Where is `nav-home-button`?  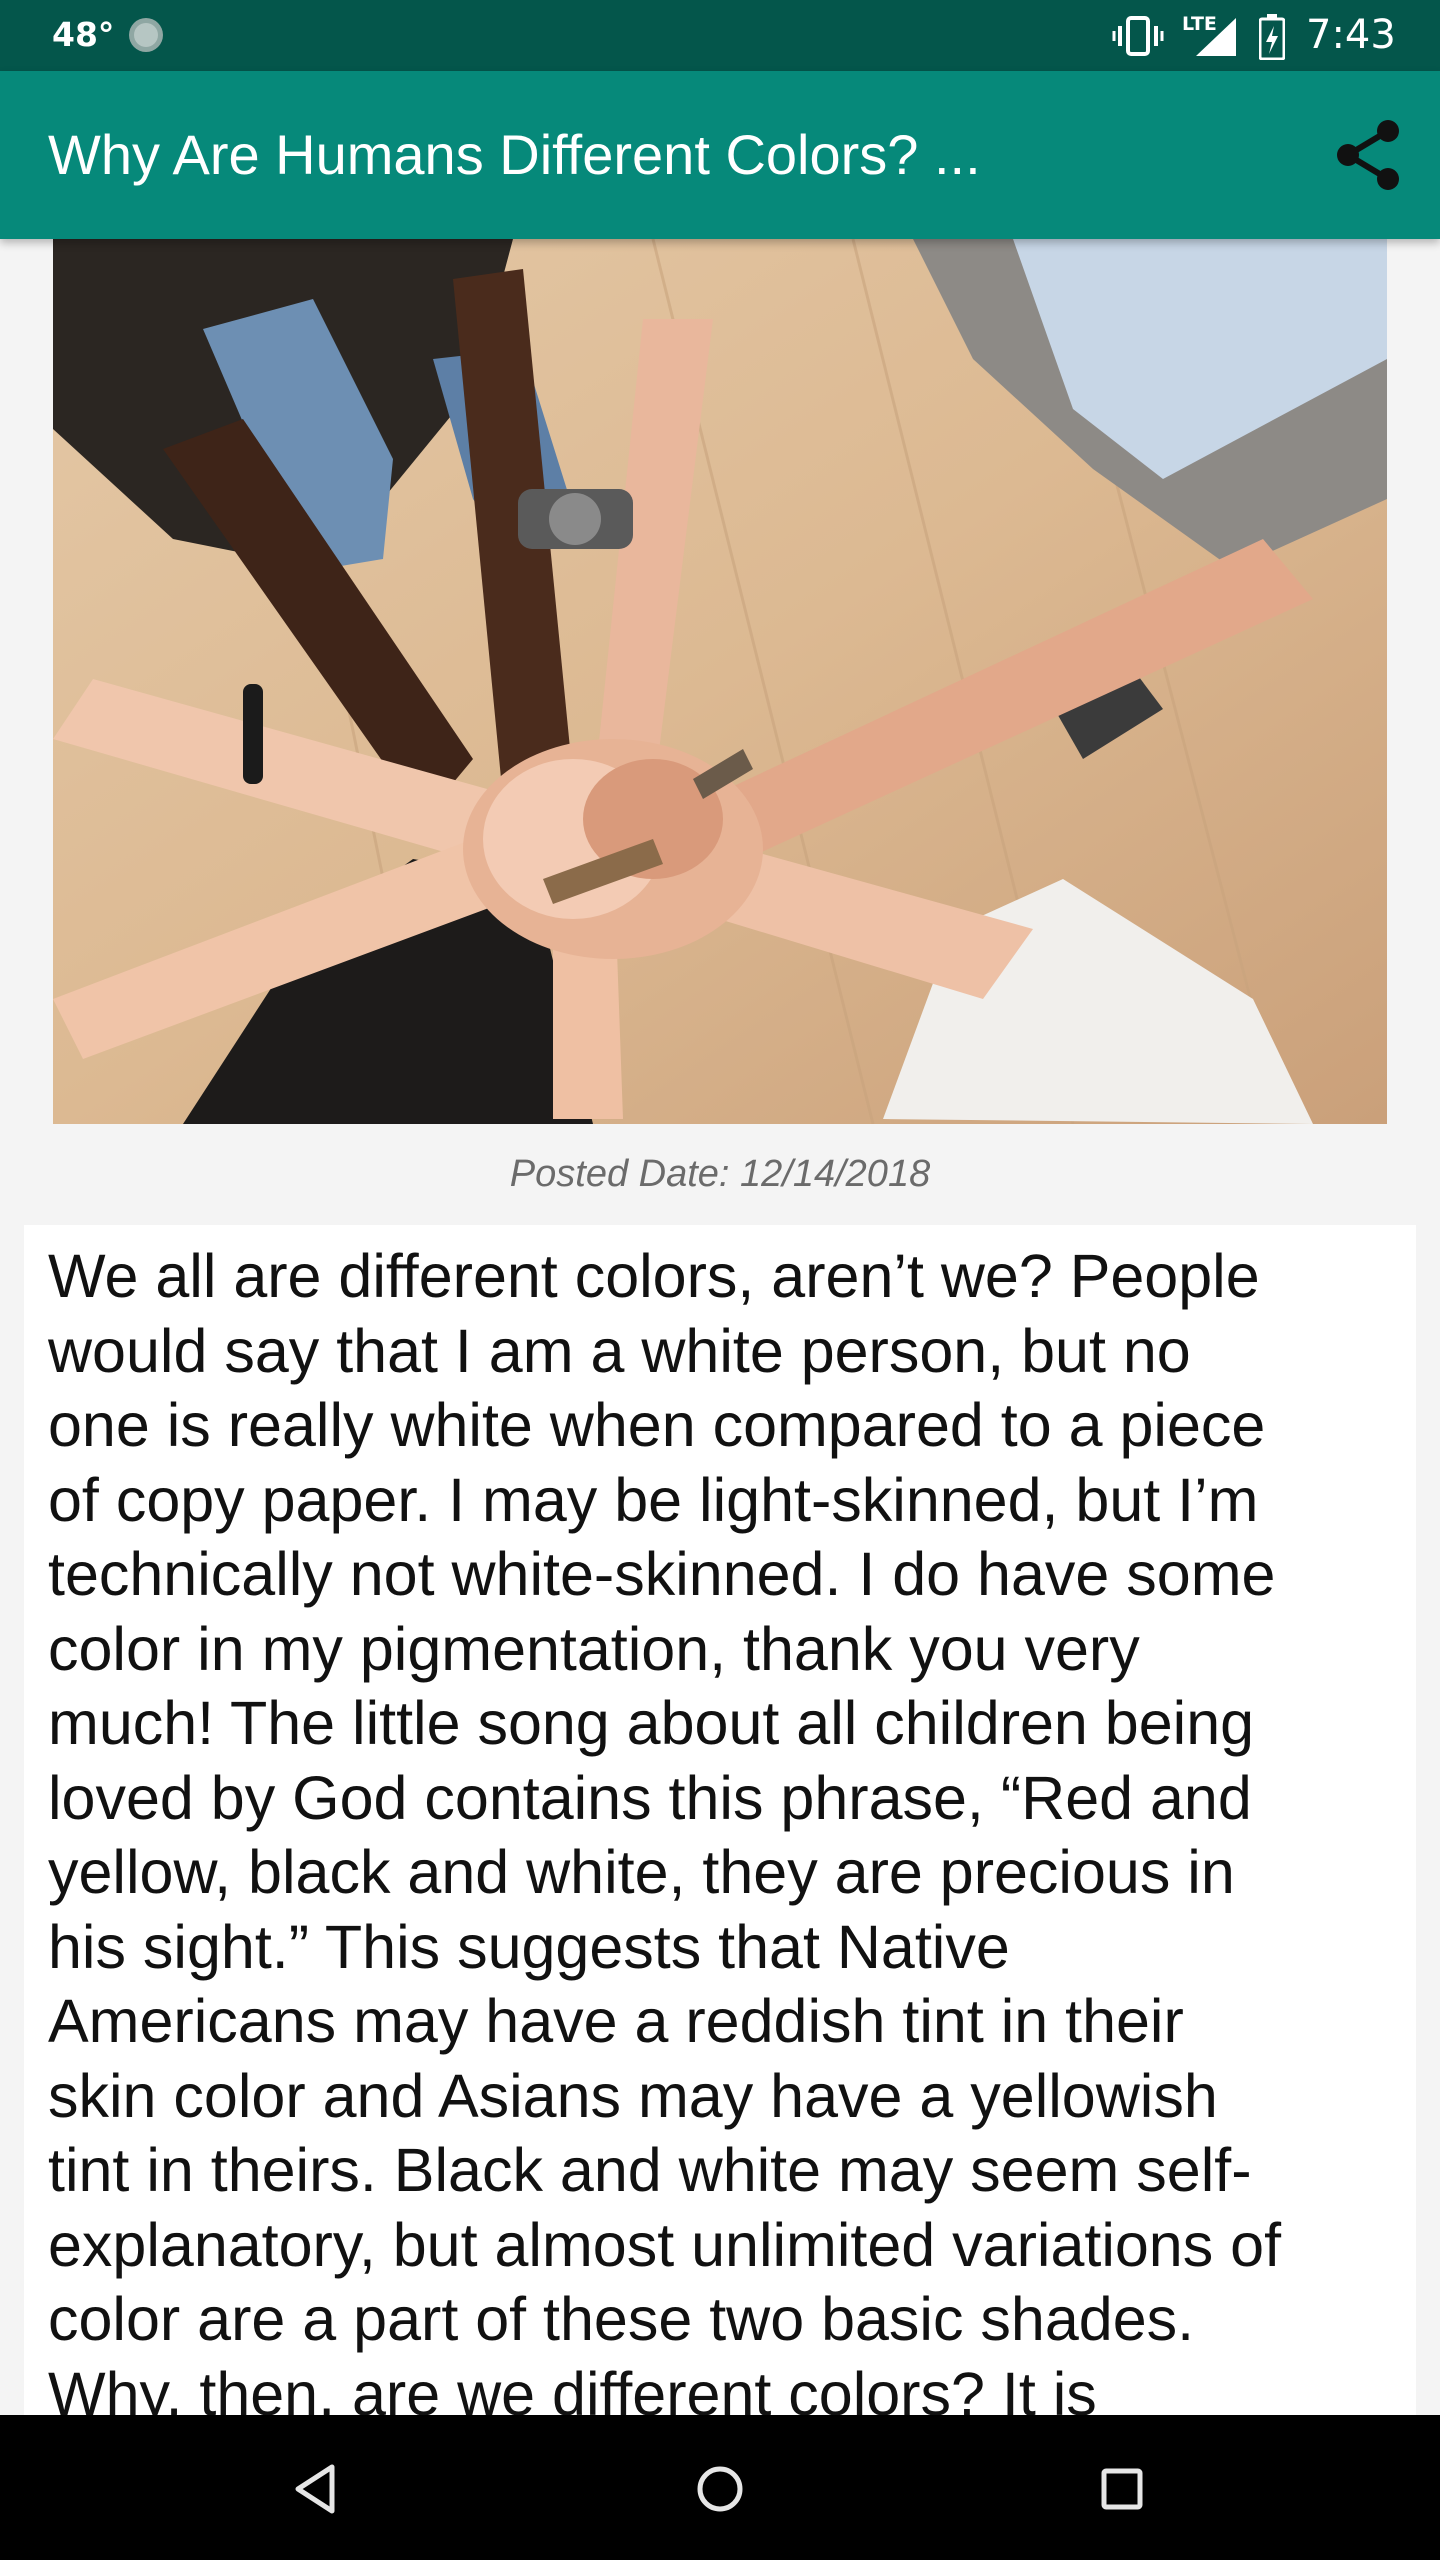
nav-home-button is located at coordinates (720, 2489).